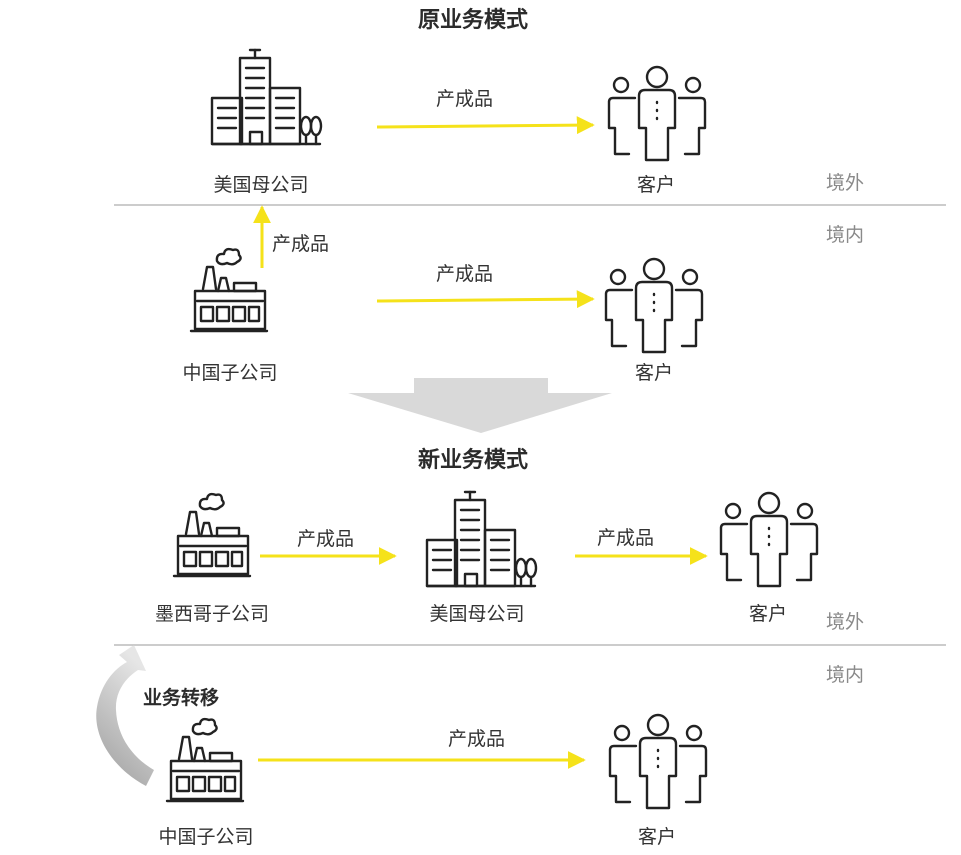  What do you see at coordinates (845, 675) in the screenshot?
I see `region-domestic-new: 境内` at bounding box center [845, 675].